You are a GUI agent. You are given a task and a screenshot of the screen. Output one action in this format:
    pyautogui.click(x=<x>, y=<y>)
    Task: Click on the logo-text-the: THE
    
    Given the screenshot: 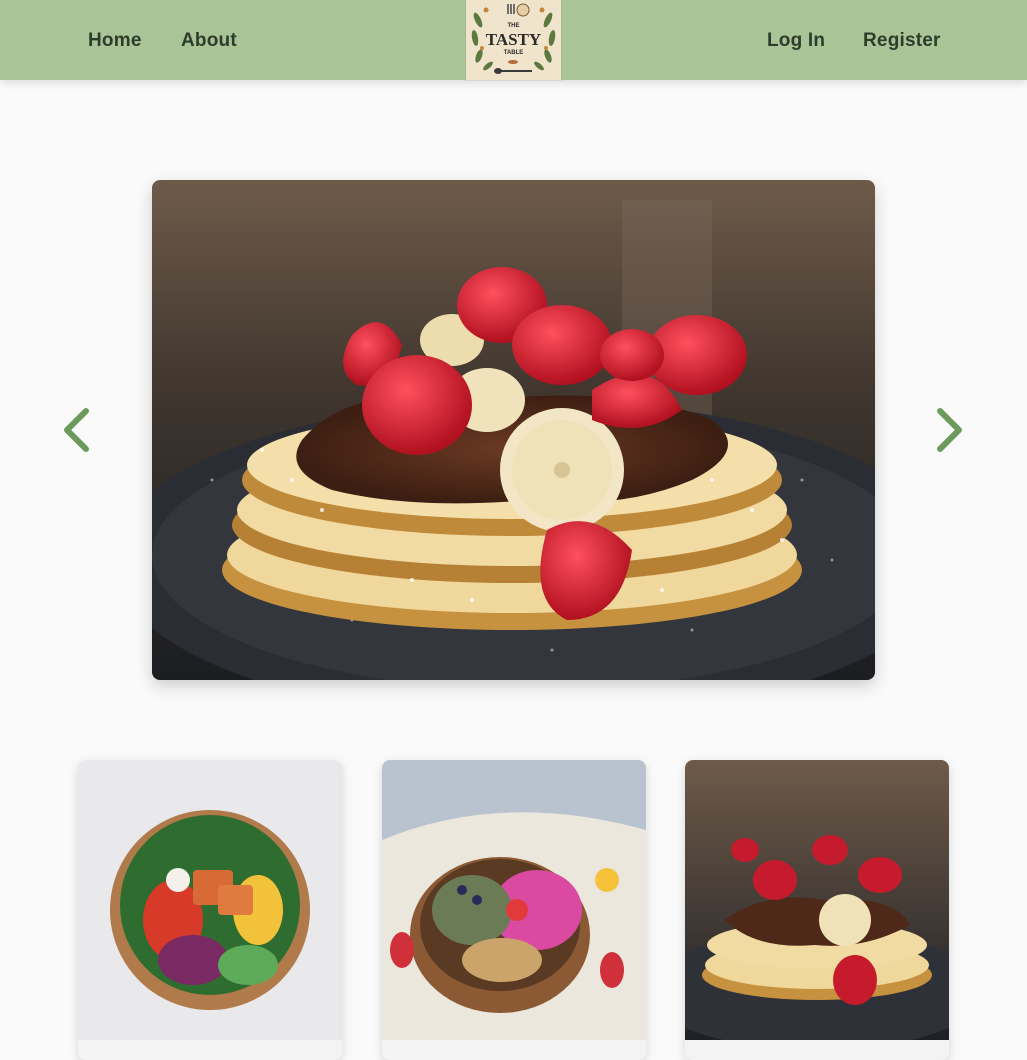 What is the action you would take?
    pyautogui.click(x=514, y=26)
    